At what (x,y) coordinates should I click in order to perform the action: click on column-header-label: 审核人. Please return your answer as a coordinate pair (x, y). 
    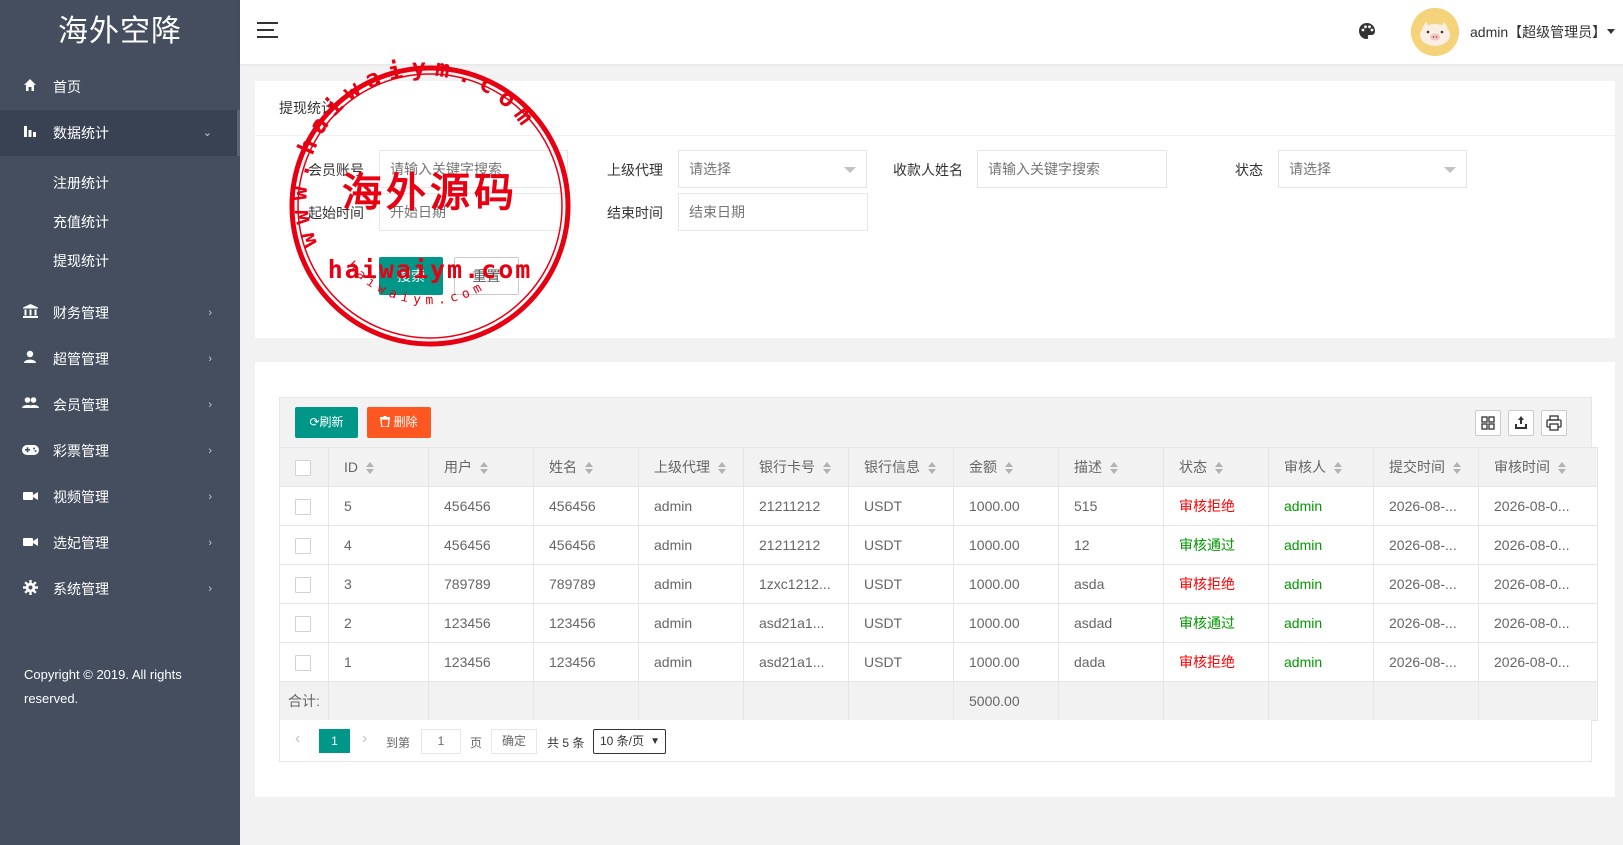
    Looking at the image, I should click on (1305, 467).